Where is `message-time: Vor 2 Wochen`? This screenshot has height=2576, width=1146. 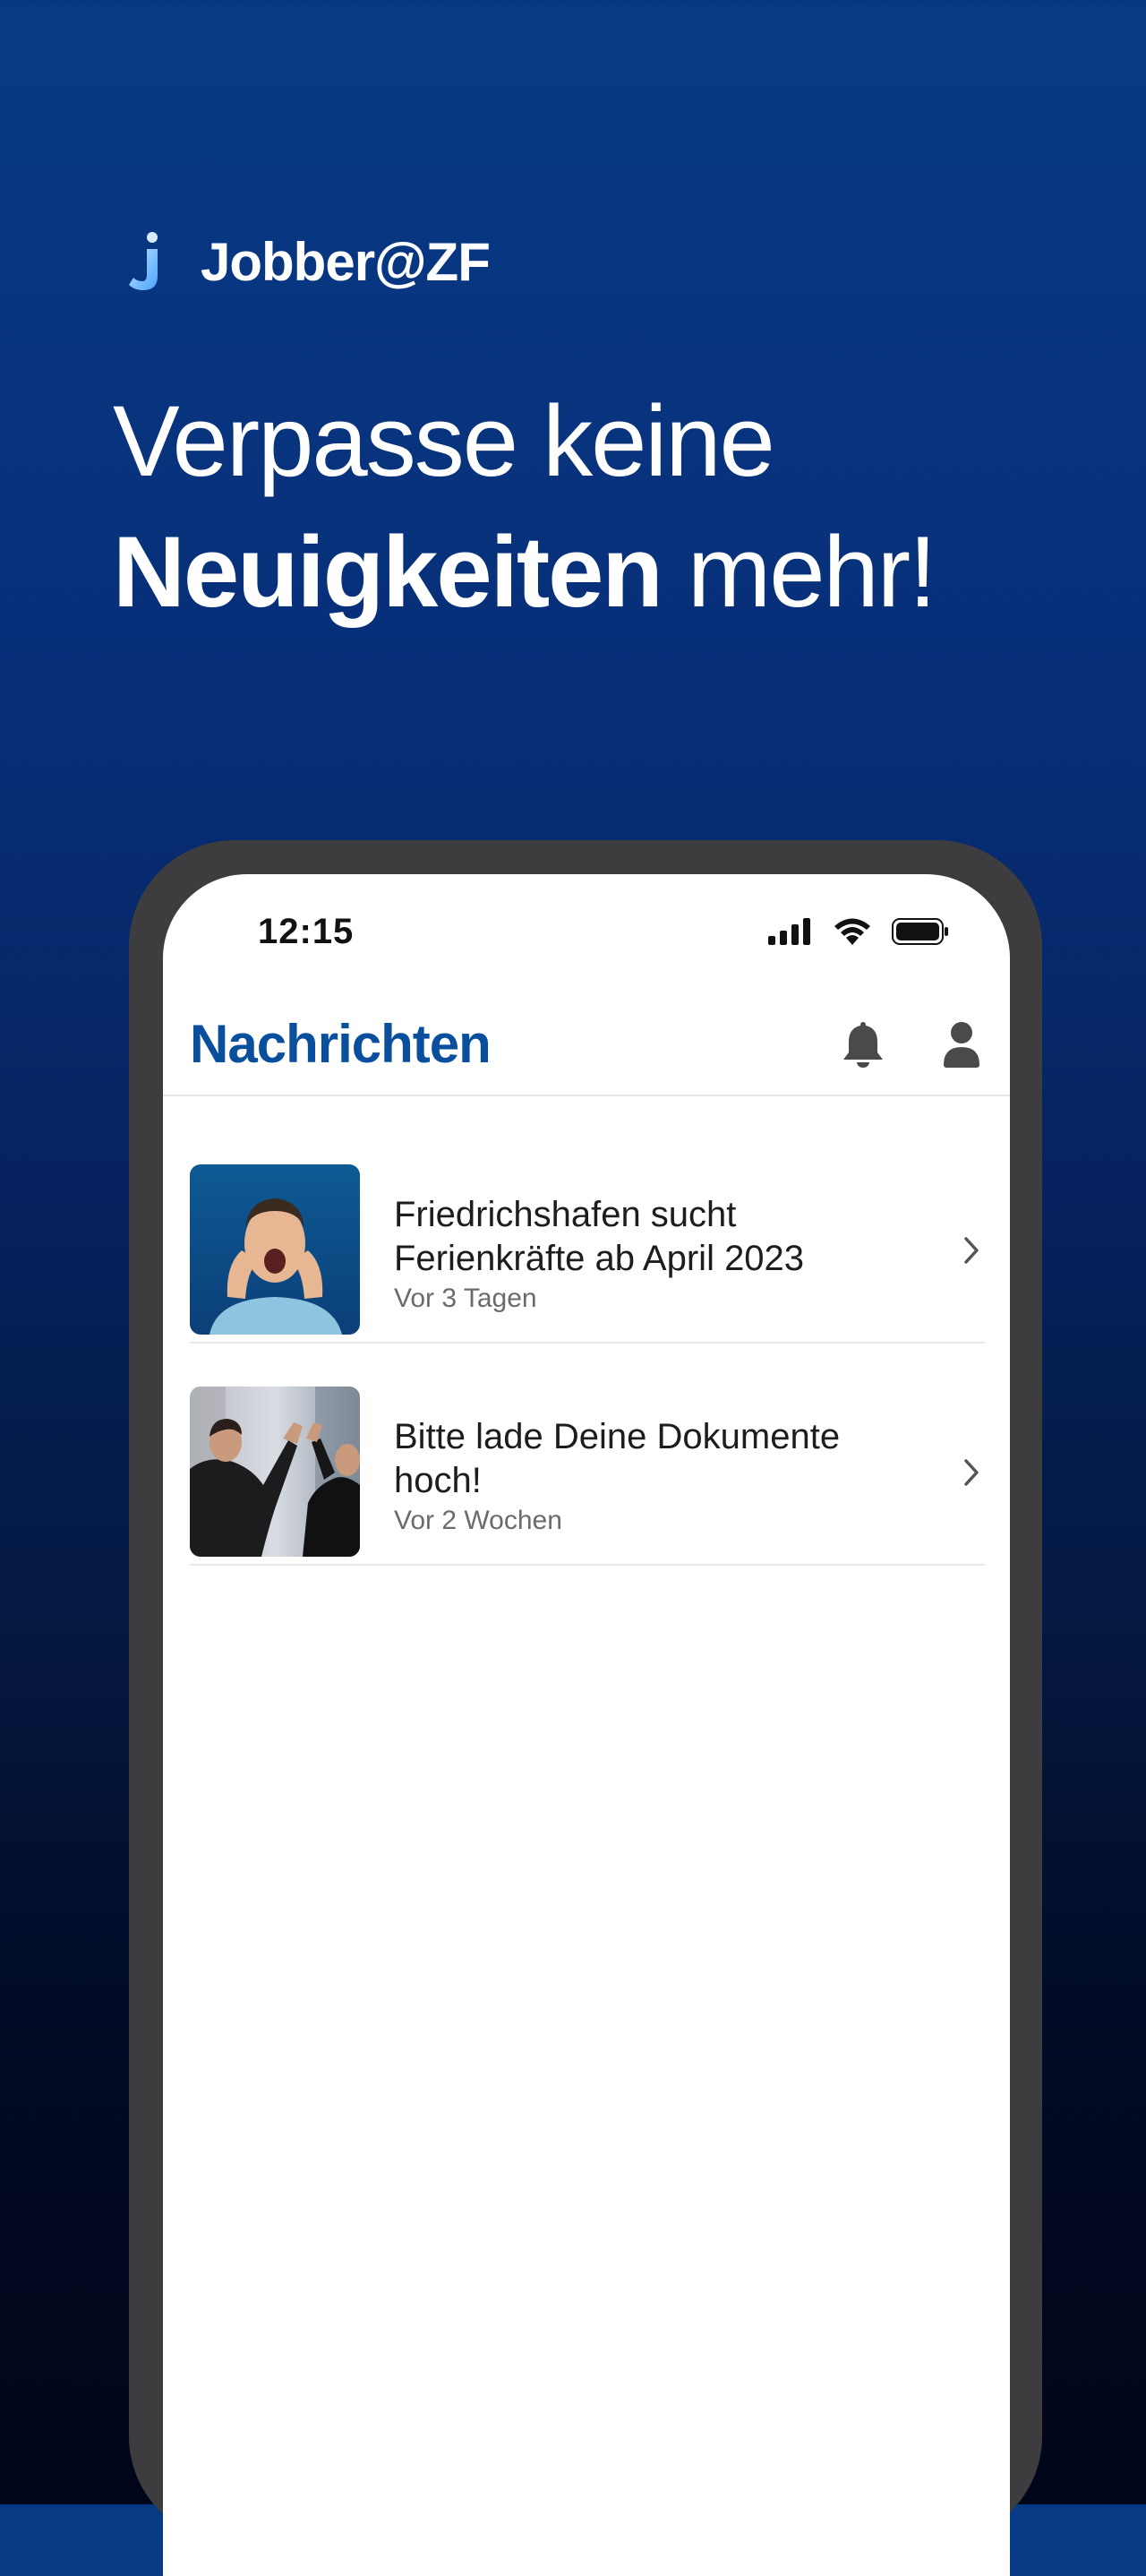
message-time: Vor 2 Wochen is located at coordinates (478, 1520).